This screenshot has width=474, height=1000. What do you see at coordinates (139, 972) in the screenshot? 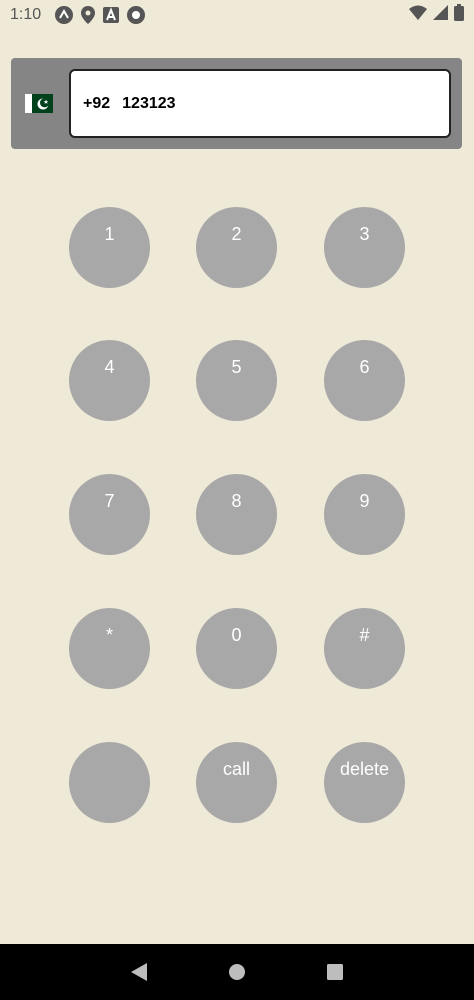
I see `back-icon` at bounding box center [139, 972].